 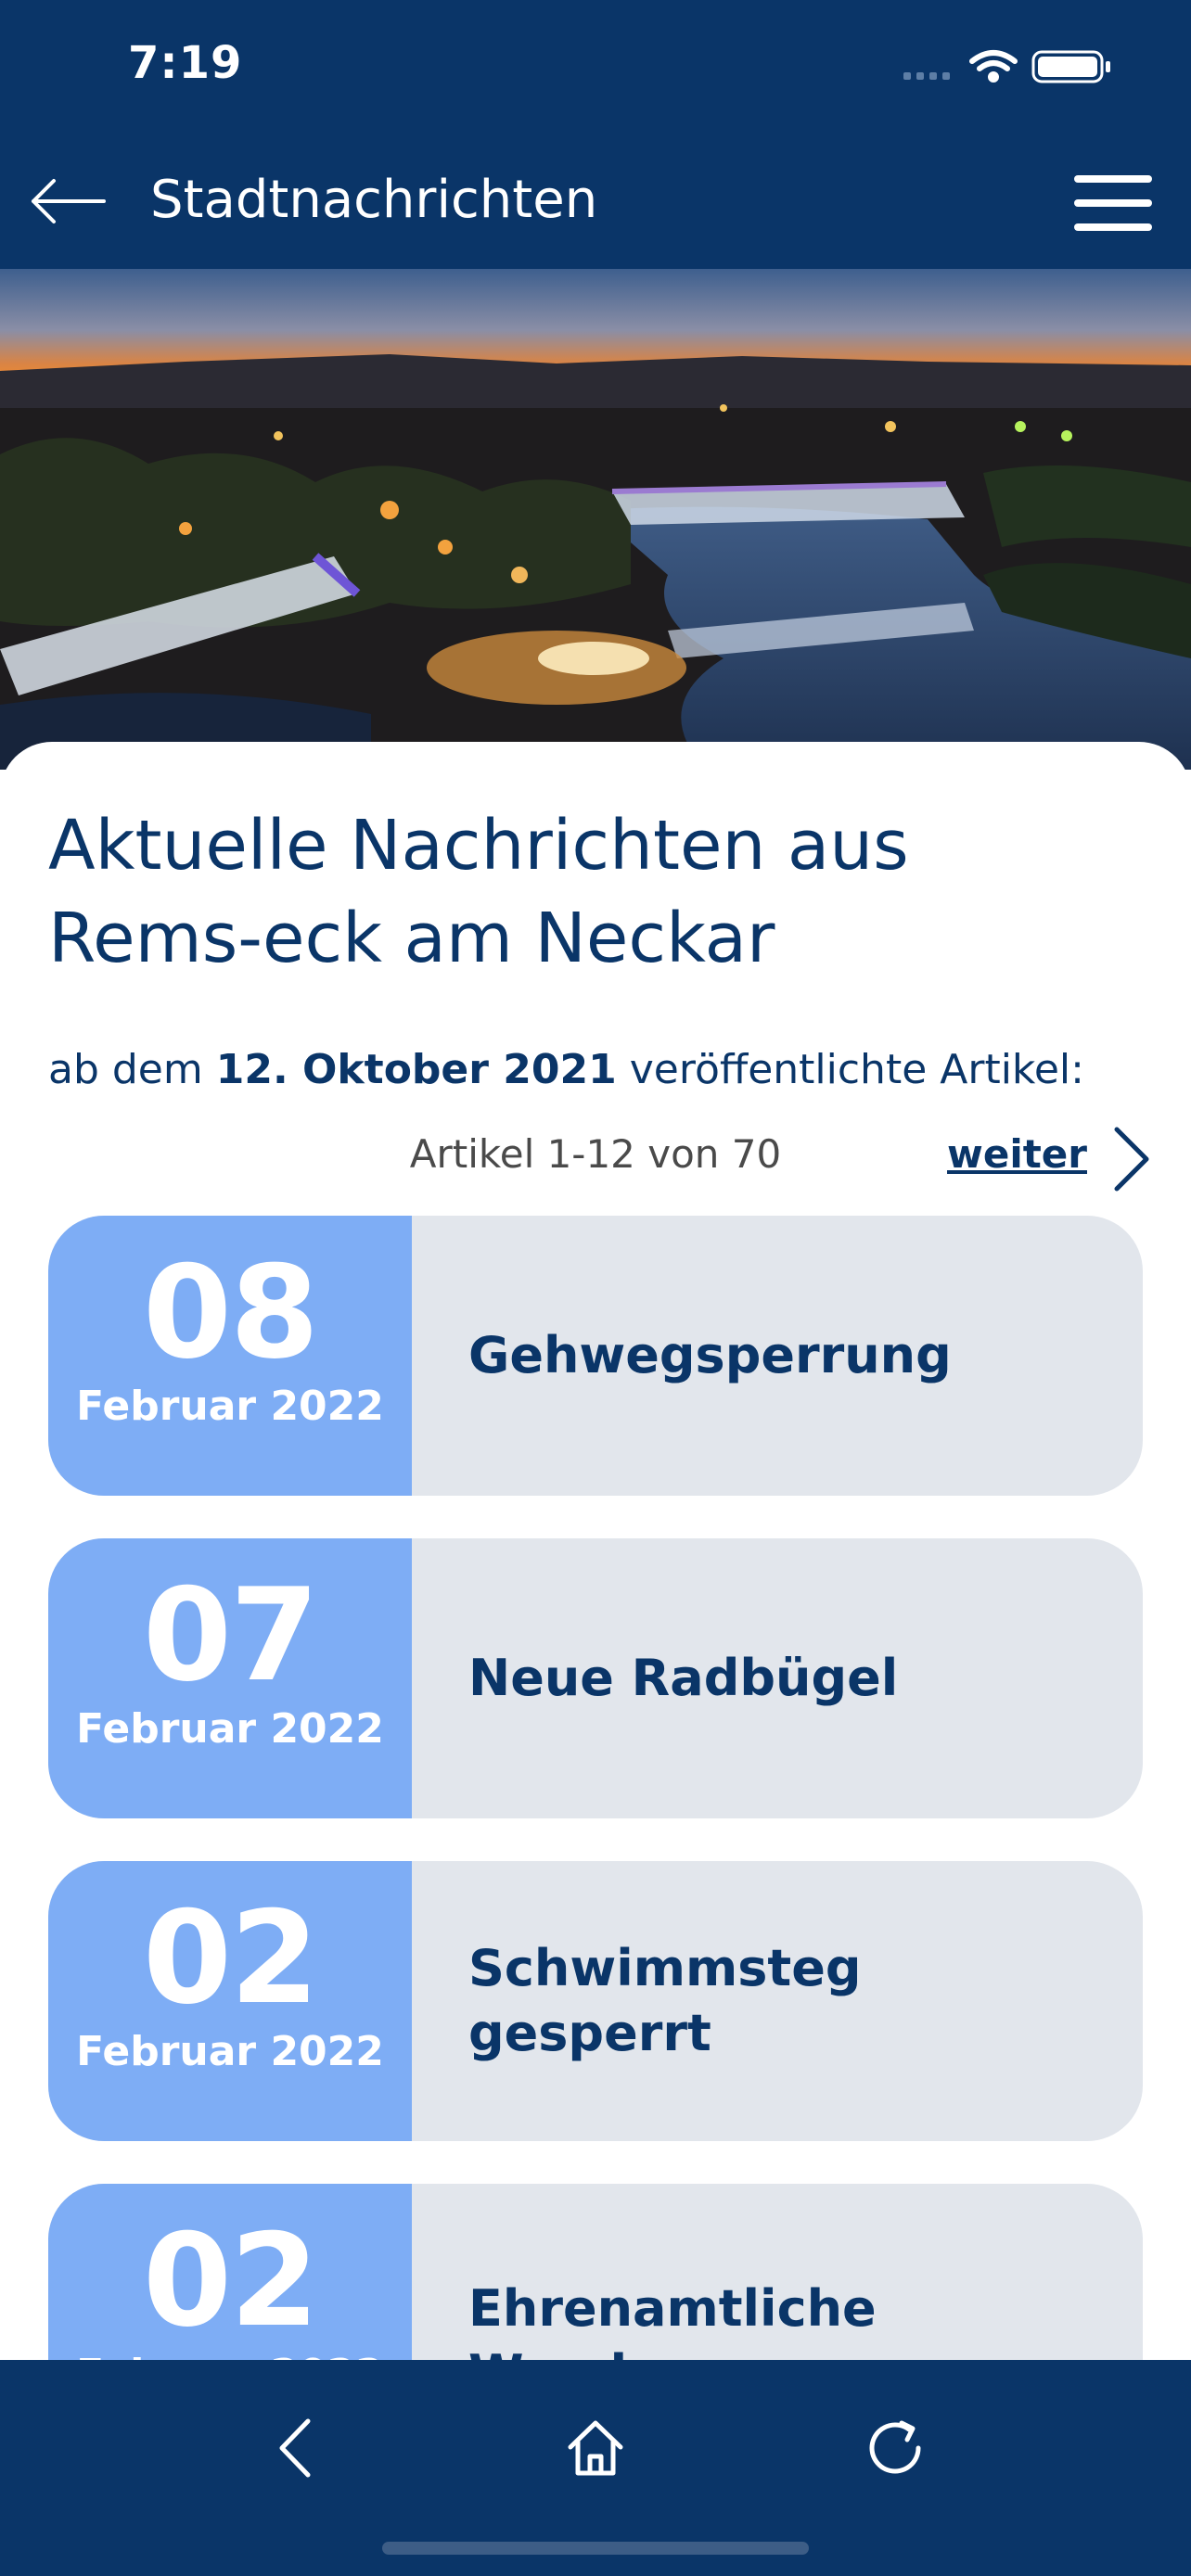 What do you see at coordinates (793, 1356) in the screenshot?
I see `article-title: Gehwegsperrung` at bounding box center [793, 1356].